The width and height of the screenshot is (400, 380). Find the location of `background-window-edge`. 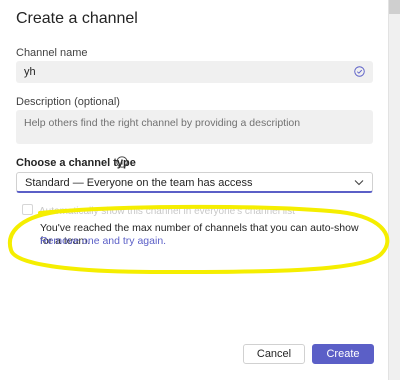

background-window-edge is located at coordinates (394, 190).